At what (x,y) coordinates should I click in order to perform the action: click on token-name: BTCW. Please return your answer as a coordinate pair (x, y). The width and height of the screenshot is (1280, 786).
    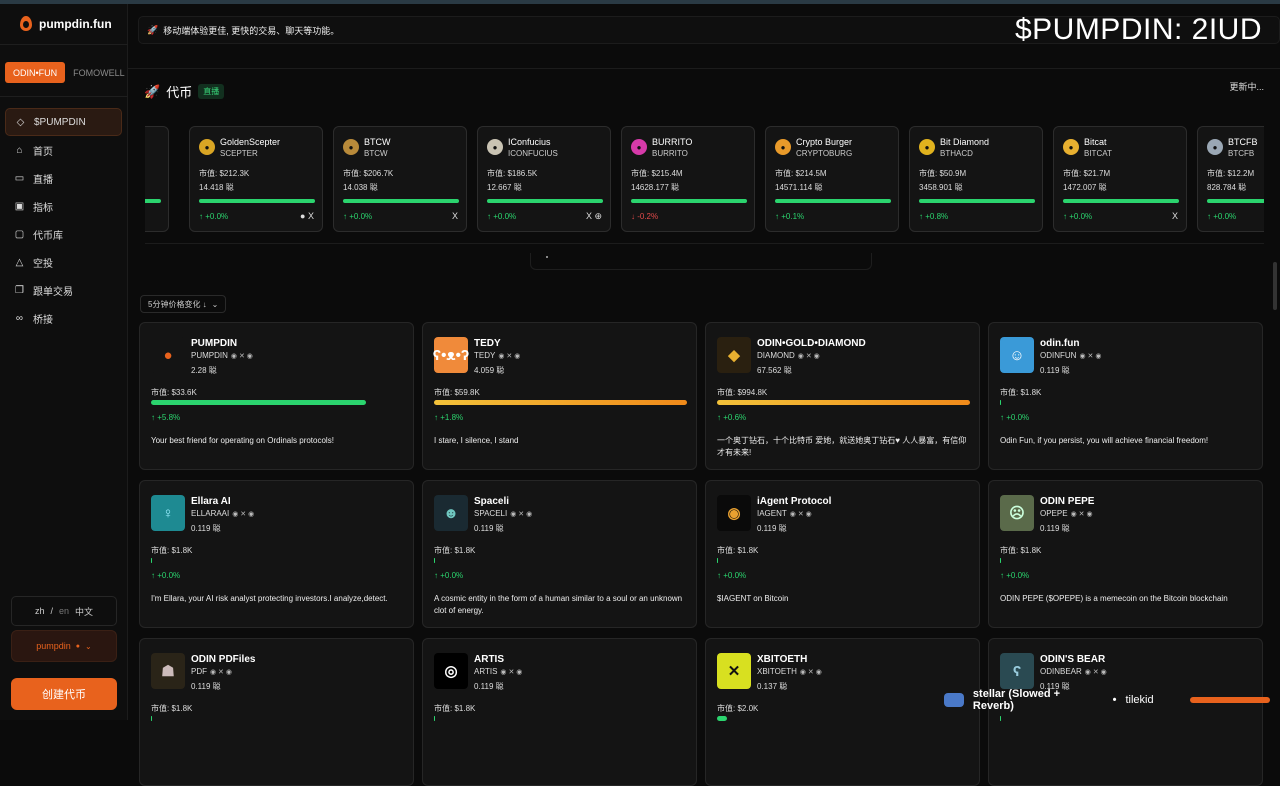
    Looking at the image, I should click on (377, 142).